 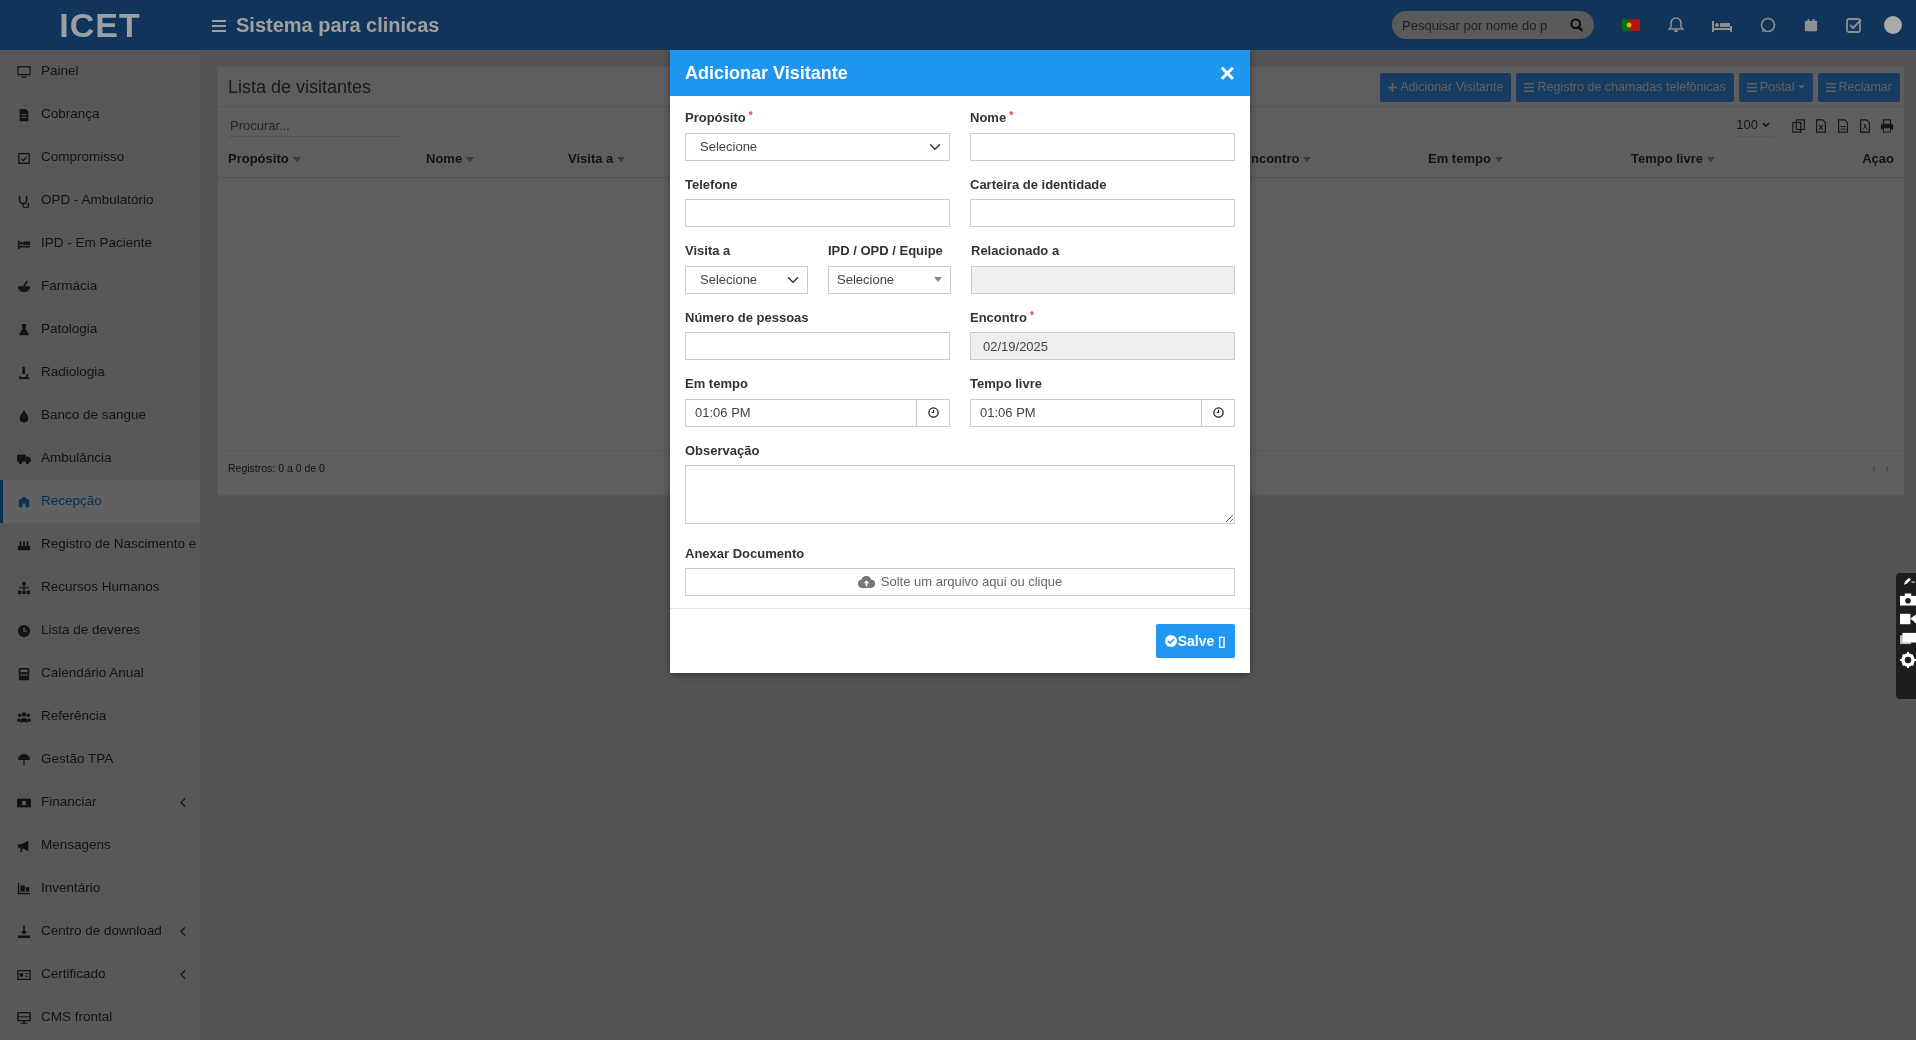 What do you see at coordinates (444, 159) in the screenshot?
I see `column-header: Nome` at bounding box center [444, 159].